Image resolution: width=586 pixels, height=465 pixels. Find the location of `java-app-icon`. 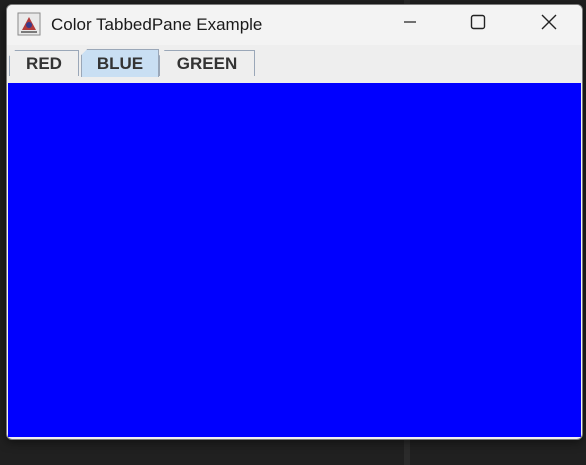

java-app-icon is located at coordinates (29, 24).